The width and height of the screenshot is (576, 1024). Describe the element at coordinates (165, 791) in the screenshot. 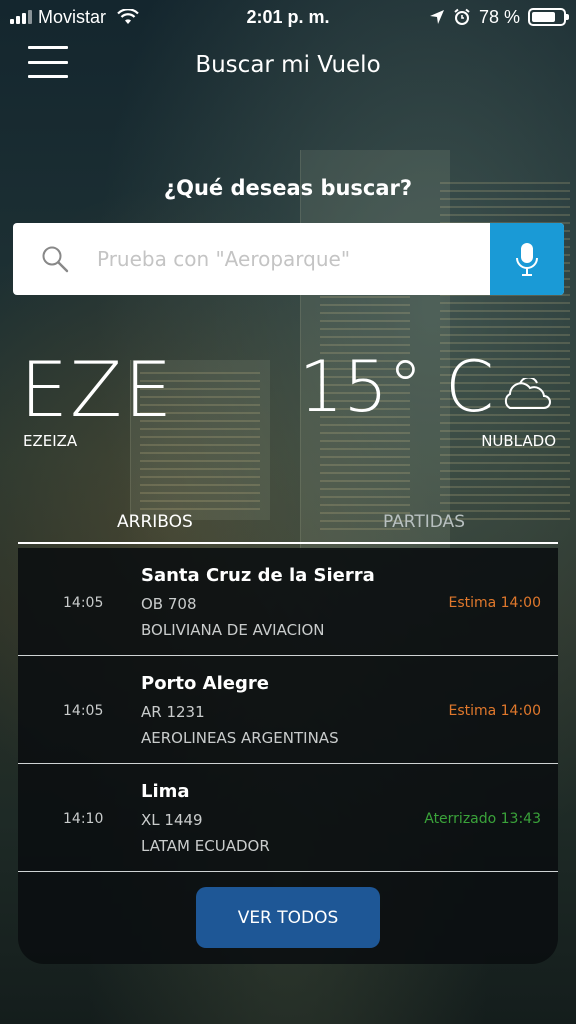

I see `flight-city: Lima` at that location.